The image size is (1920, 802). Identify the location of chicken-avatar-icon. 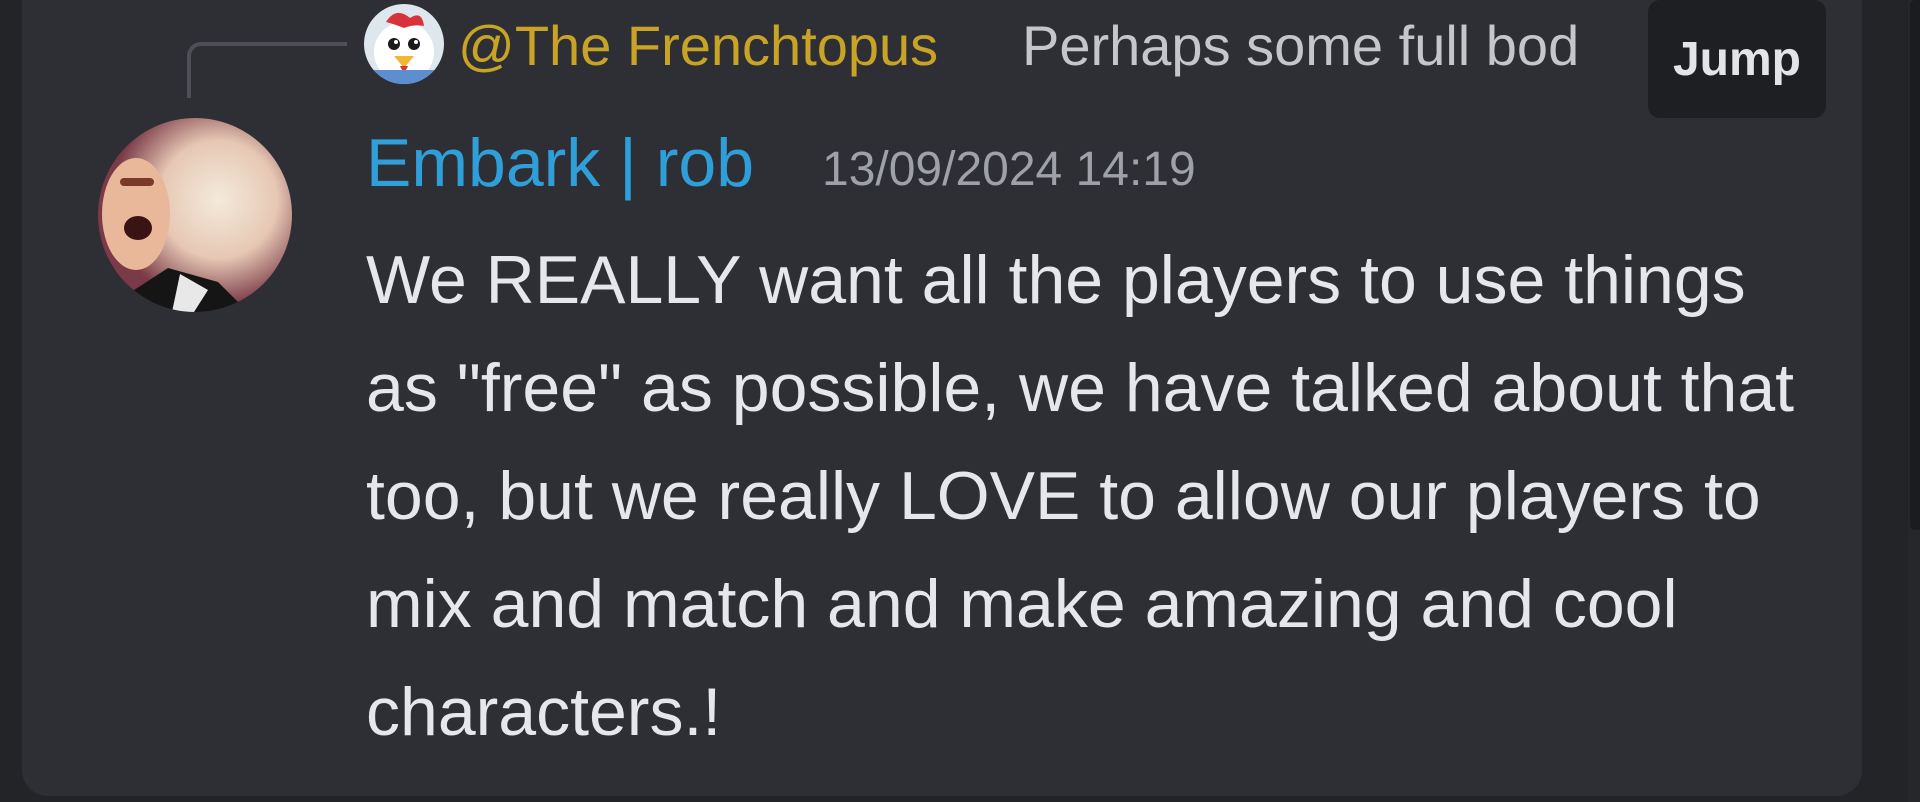
(404, 44).